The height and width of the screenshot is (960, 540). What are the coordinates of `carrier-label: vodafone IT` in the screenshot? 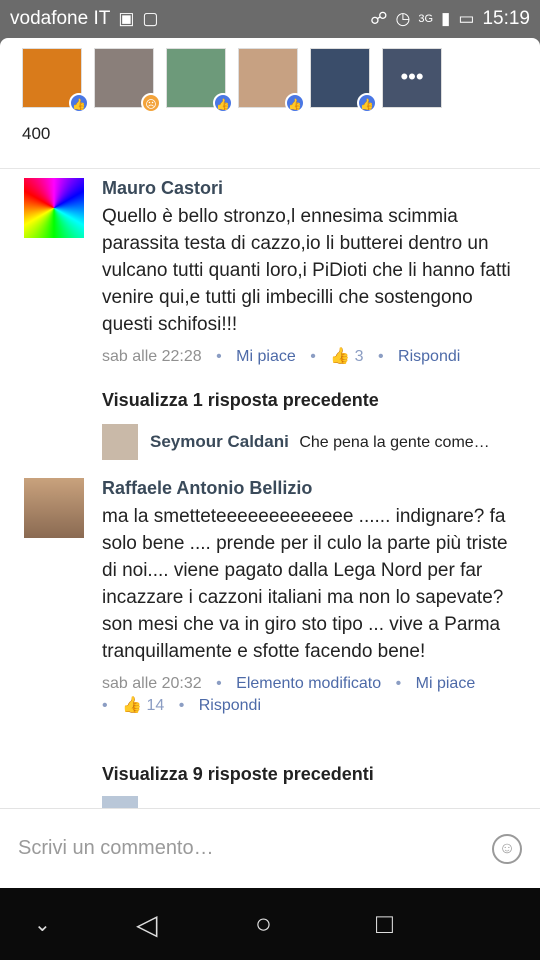 It's located at (60, 18).